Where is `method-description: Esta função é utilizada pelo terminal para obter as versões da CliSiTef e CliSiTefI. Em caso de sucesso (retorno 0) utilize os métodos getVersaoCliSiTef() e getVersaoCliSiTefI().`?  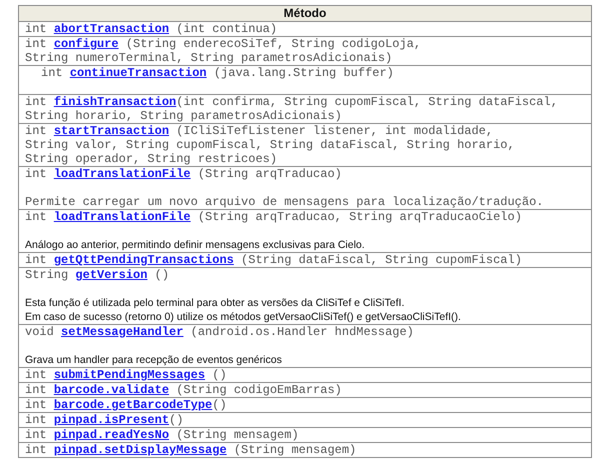
method-description: Esta função é utilizada pelo terminal para obter as versões da CliSiTef e CliSiTefI. Em caso de sucesso (retorno 0) utilize os métodos getVersaoCliSiTef() e getVersaoCliSiTefI(). is located at coordinates (243, 310).